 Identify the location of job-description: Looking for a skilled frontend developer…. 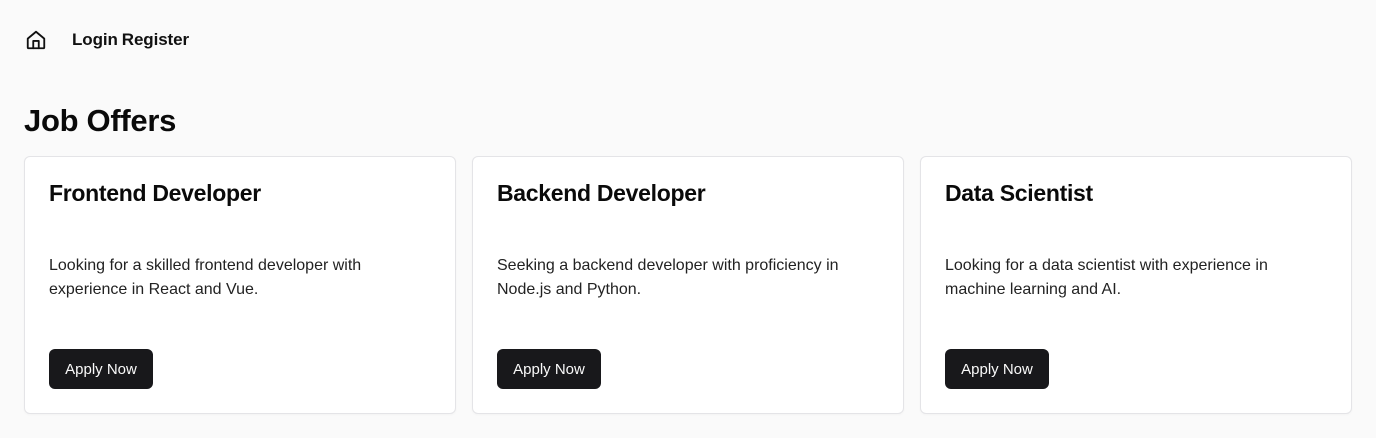
(205, 277).